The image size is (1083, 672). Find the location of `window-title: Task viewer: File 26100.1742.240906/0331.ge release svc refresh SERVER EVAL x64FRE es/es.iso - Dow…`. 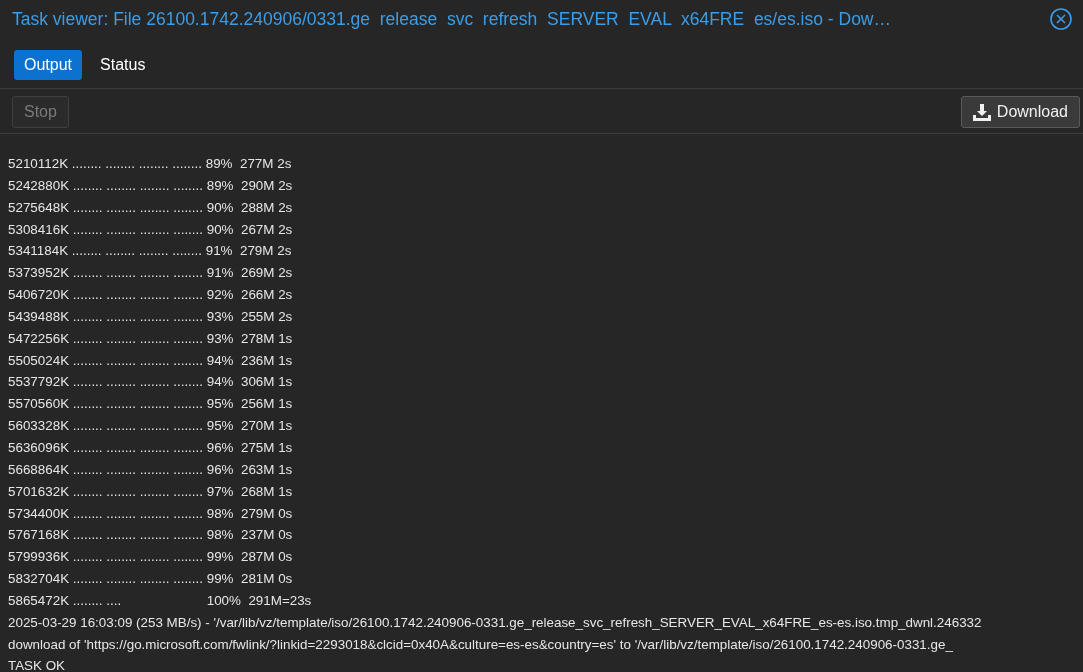

window-title: Task viewer: File 26100.1742.240906/0331.ge release svc refresh SERVER EVAL x64FRE es/es.iso - Dow… is located at coordinates (452, 19).